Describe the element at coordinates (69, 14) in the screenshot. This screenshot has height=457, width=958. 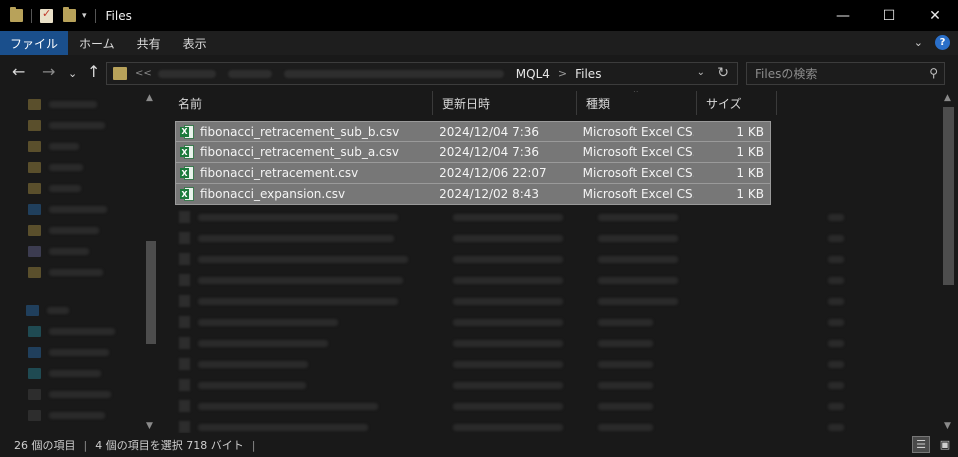
I see `new-folder-icon` at that location.